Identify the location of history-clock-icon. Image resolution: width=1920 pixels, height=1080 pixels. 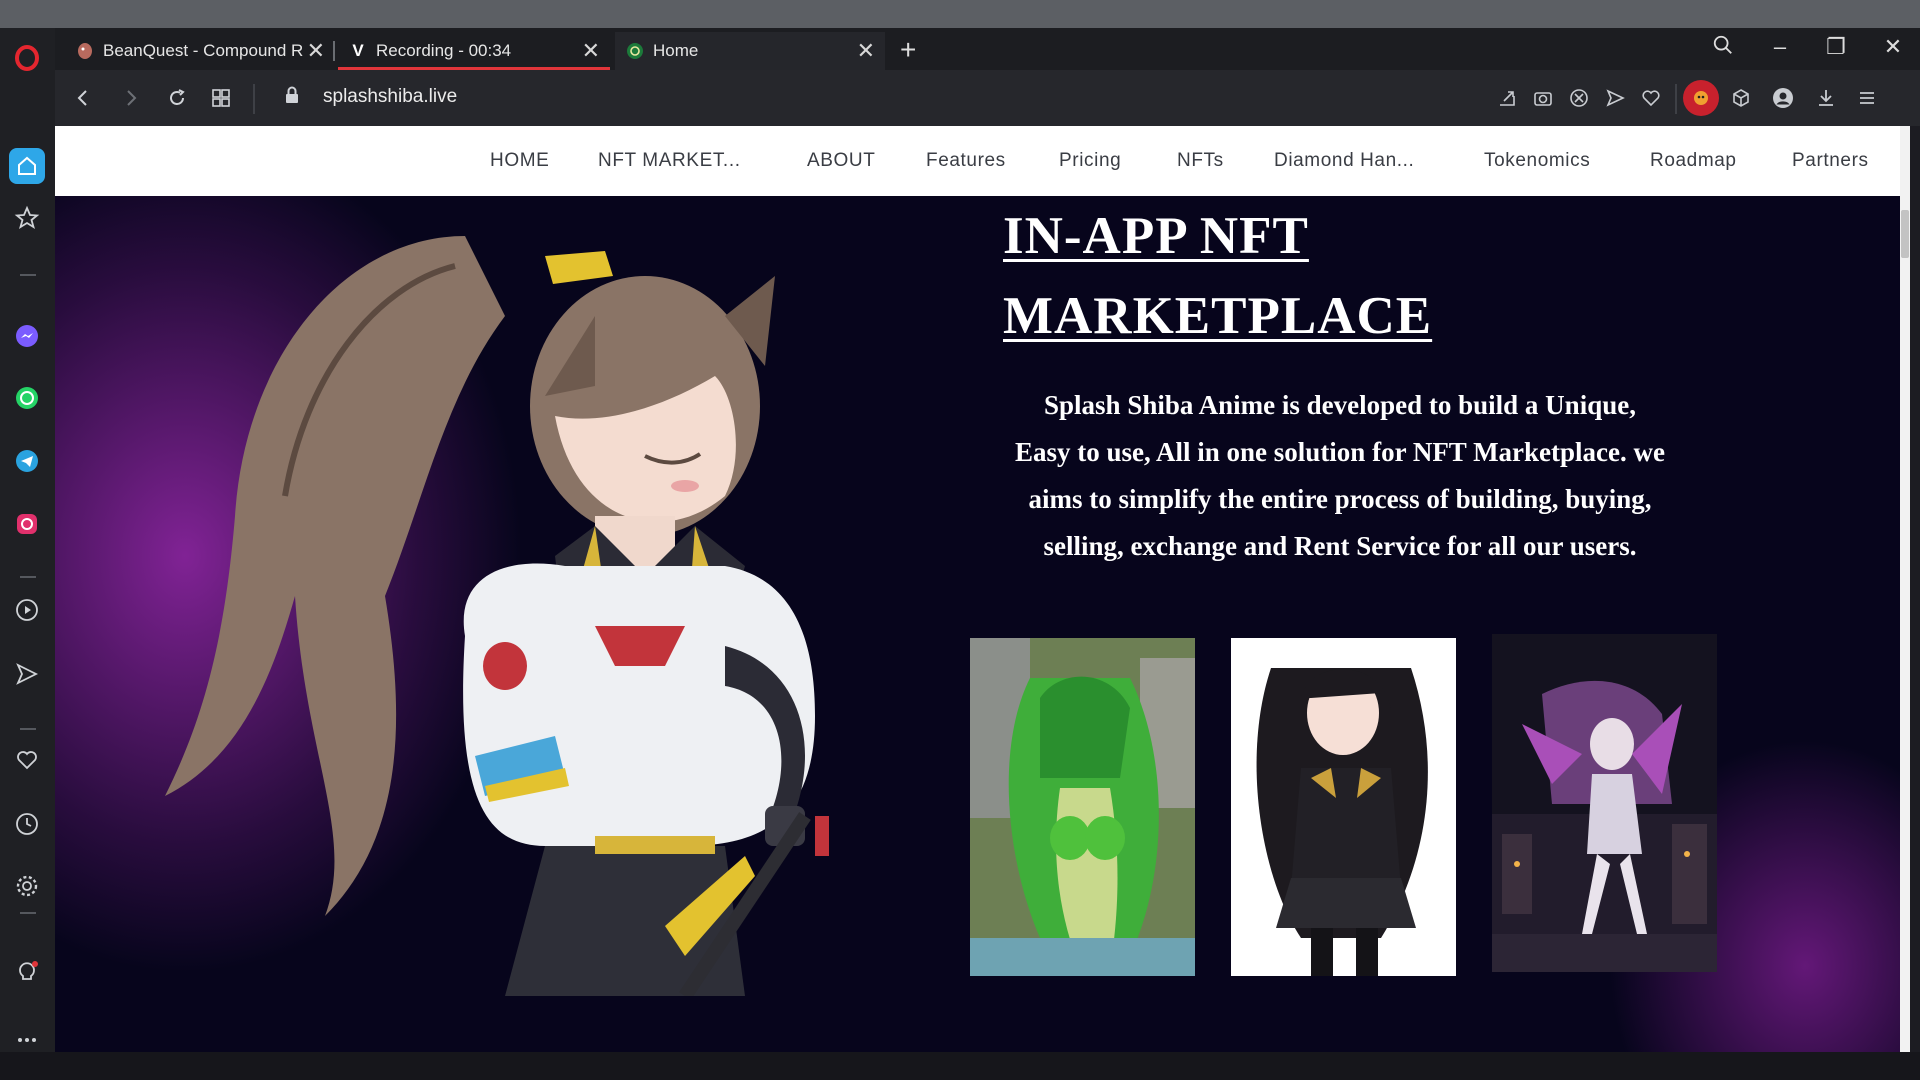
(27, 824).